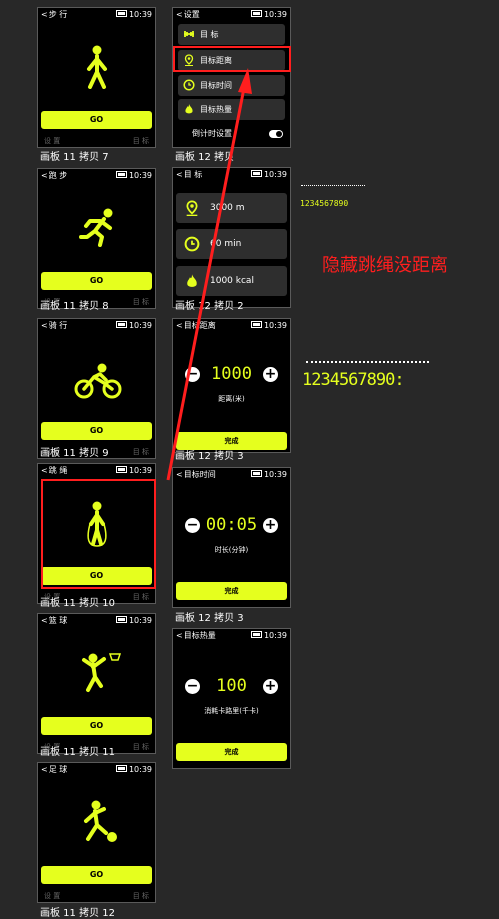 The width and height of the screenshot is (499, 919). I want to click on digits-large-dots, so click(367, 362).